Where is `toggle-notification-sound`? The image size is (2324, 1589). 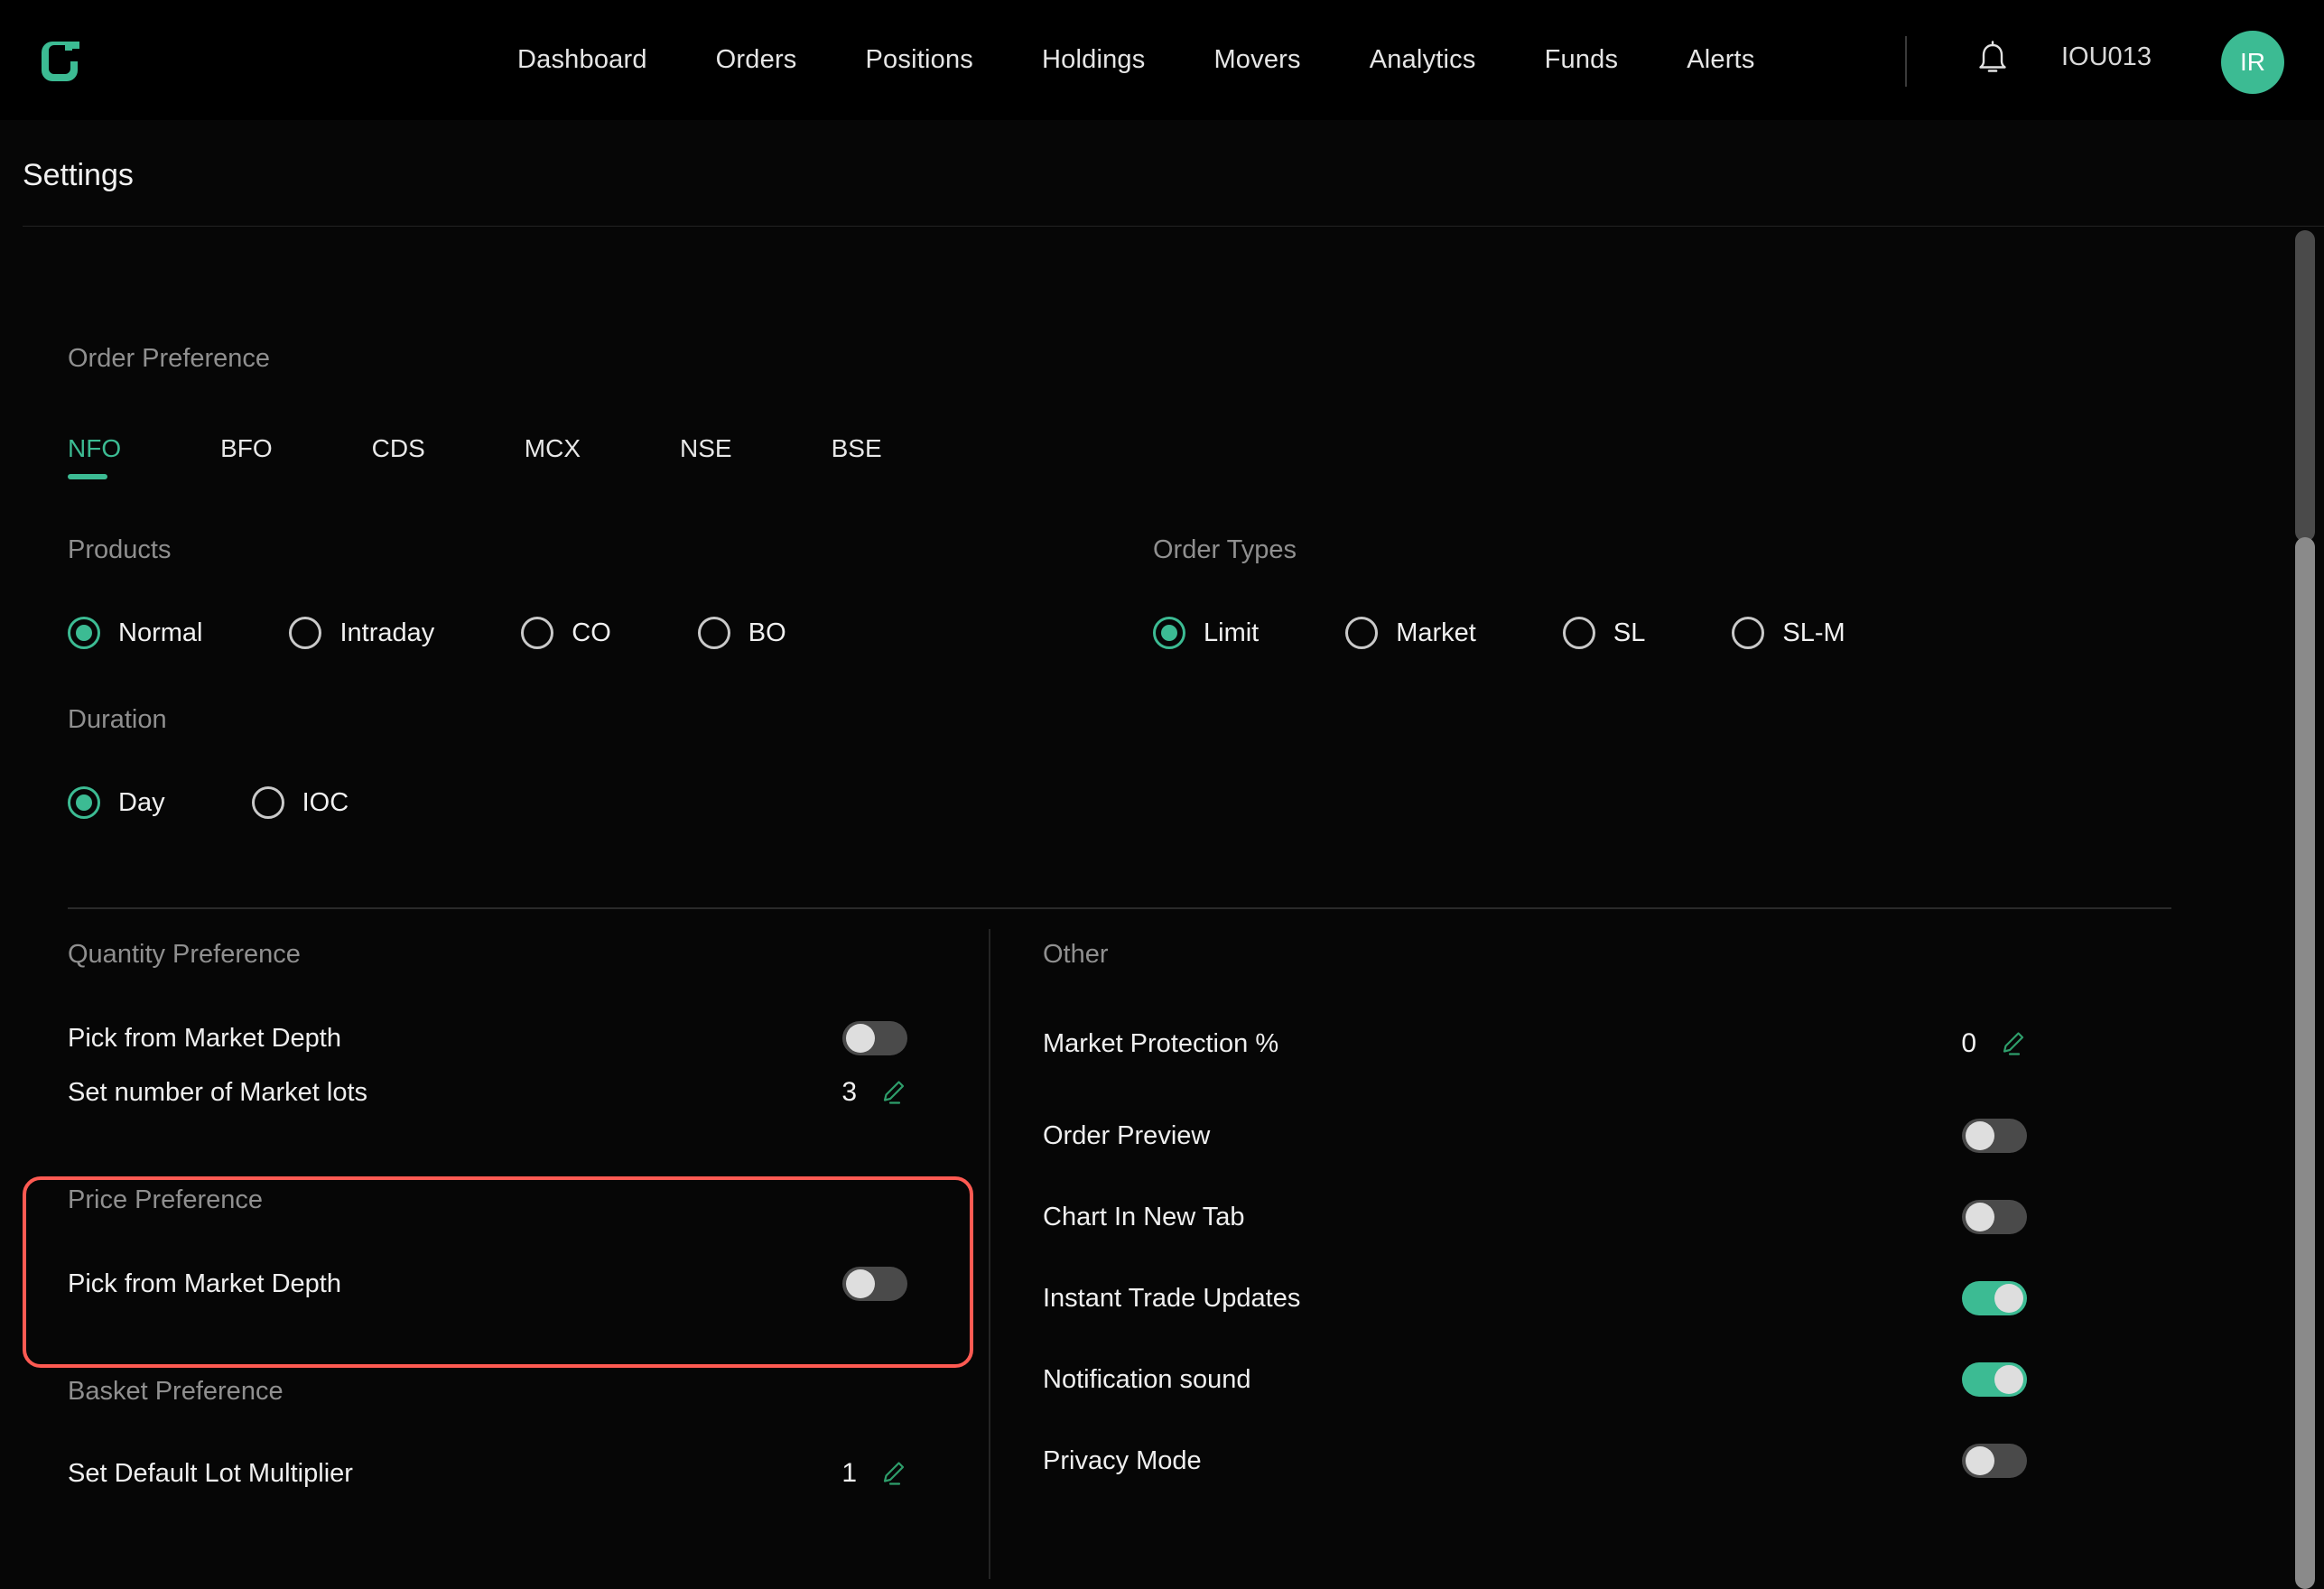 toggle-notification-sound is located at coordinates (1994, 1380).